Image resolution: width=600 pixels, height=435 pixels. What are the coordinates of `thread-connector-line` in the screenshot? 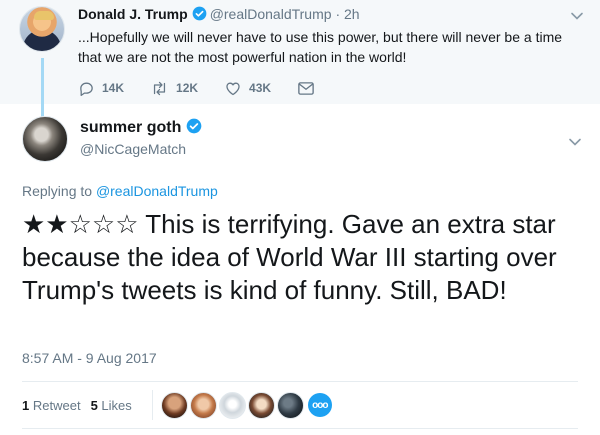 It's located at (42, 89).